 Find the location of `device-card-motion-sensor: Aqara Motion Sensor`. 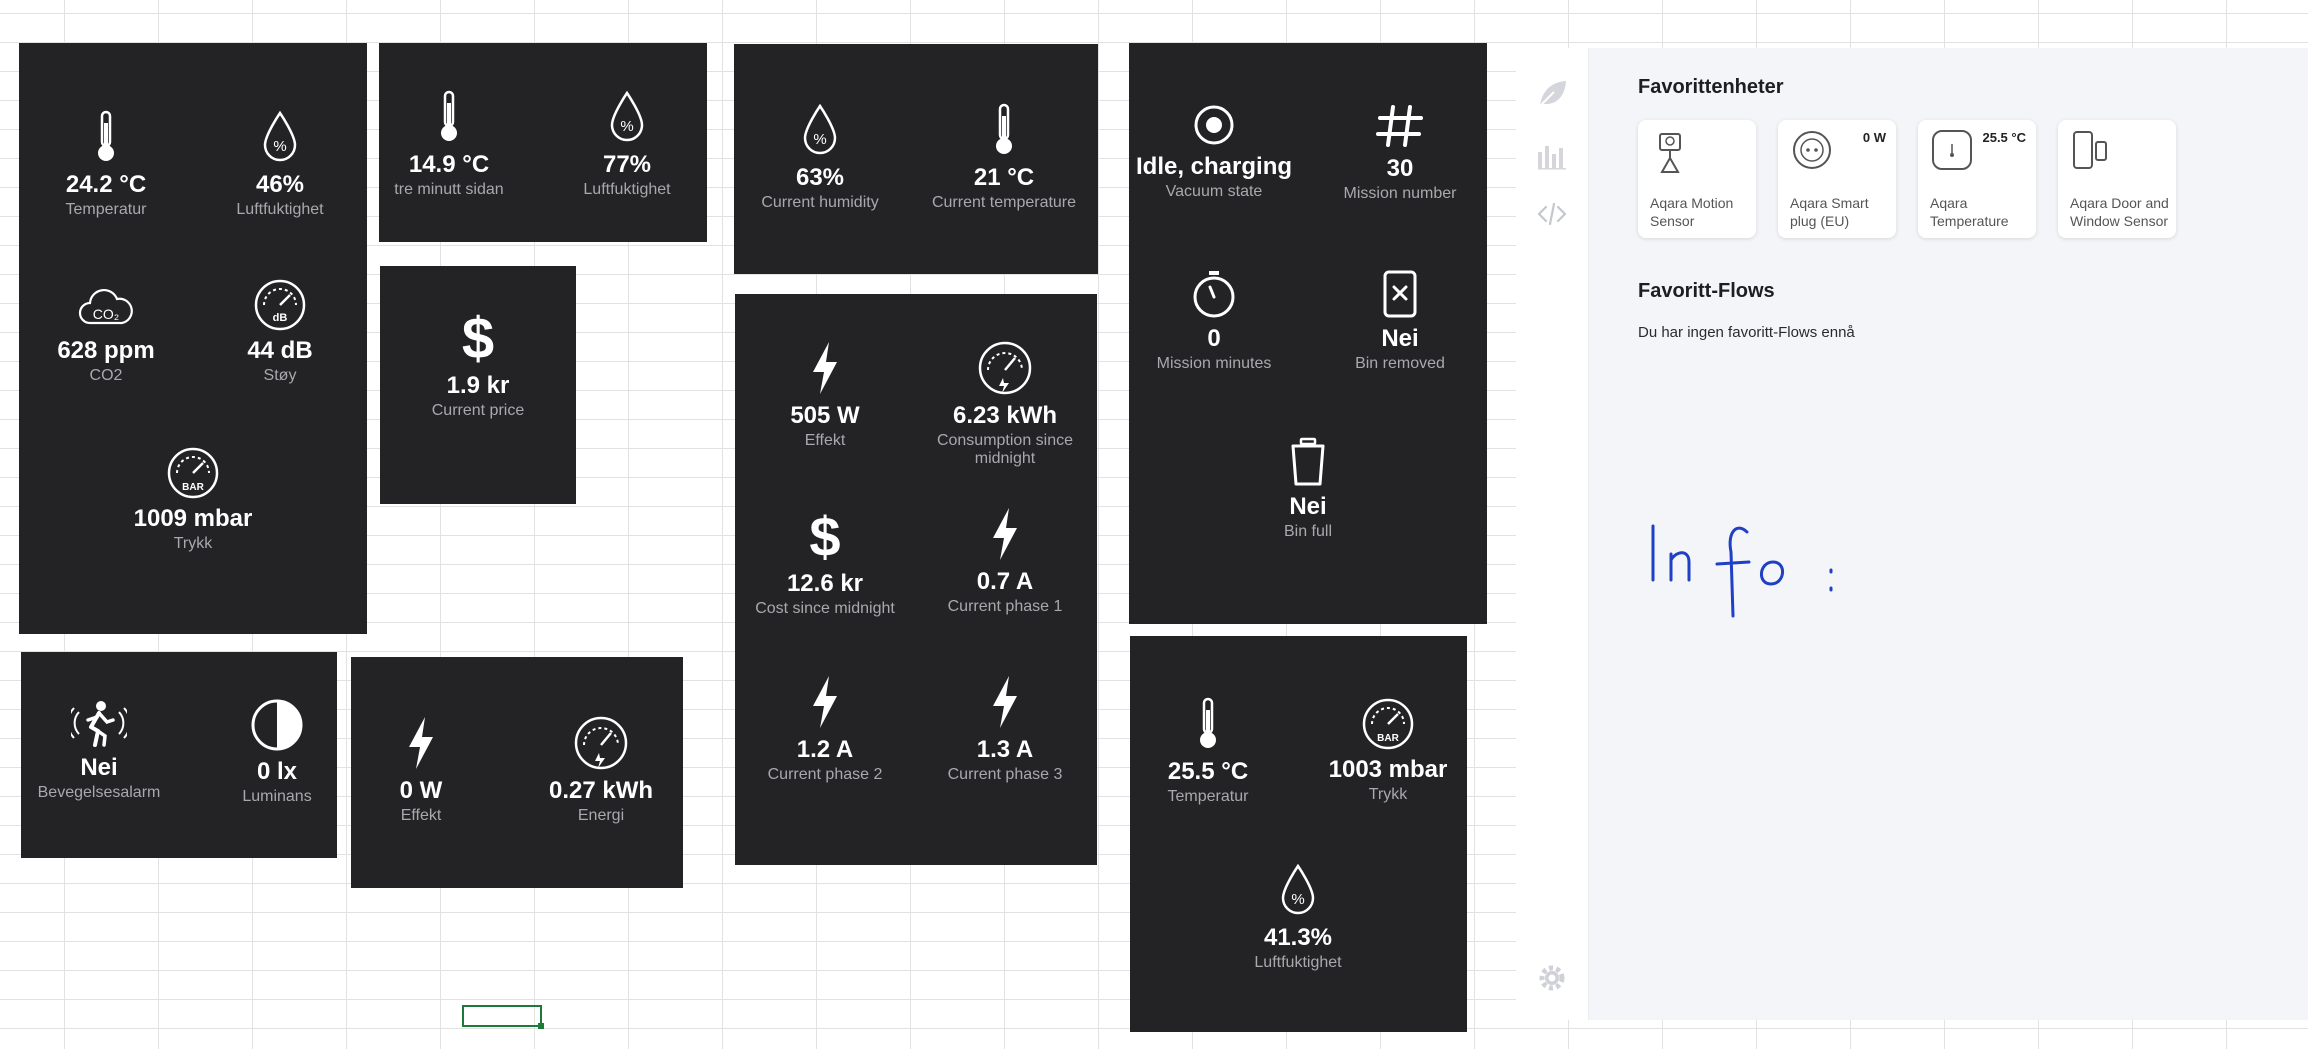

device-card-motion-sensor: Aqara Motion Sensor is located at coordinates (1697, 179).